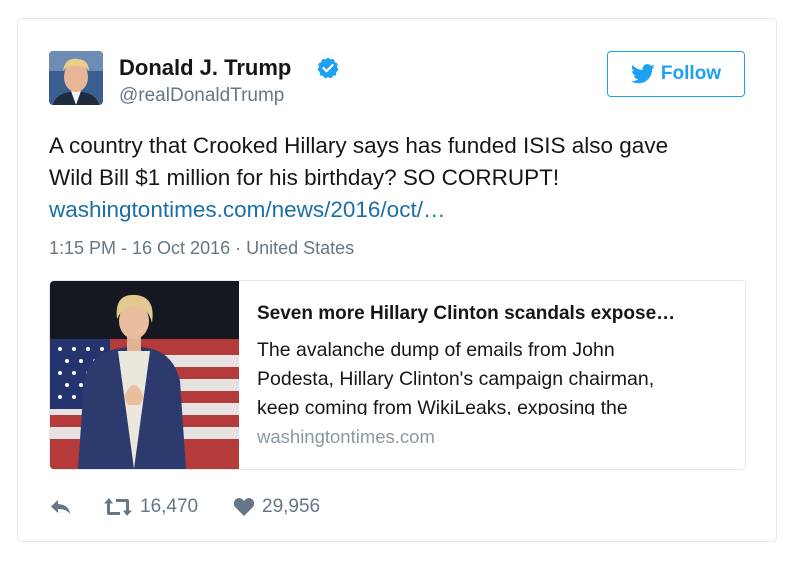  I want to click on retweet-icon, so click(118, 507).